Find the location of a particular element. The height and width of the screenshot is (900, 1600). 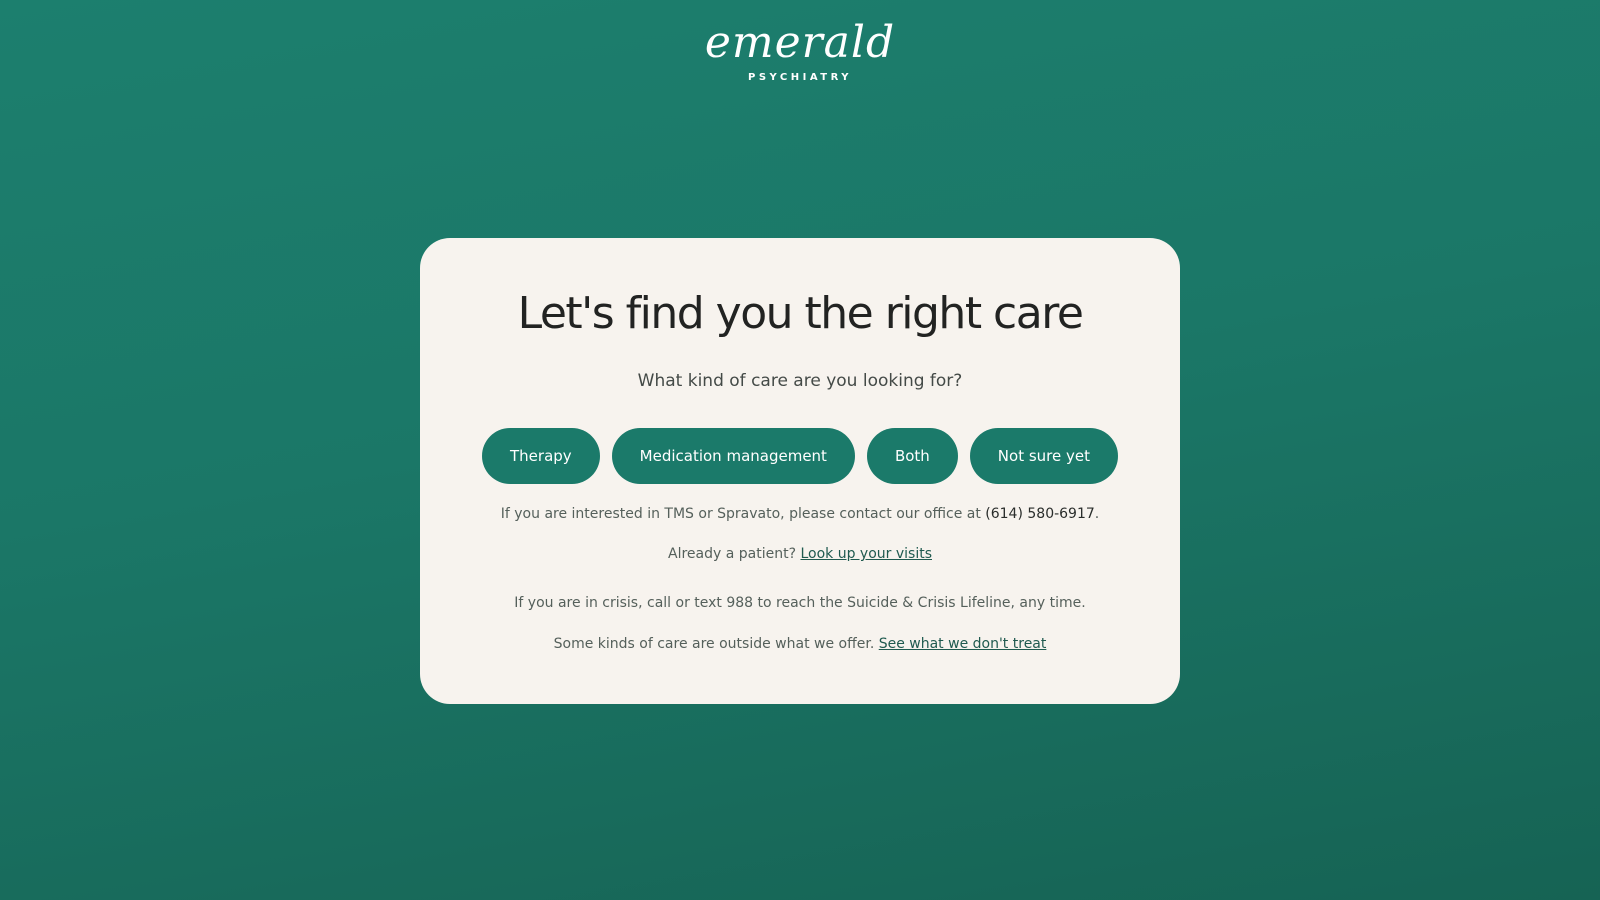

care-question: What kind of care are you looking for? is located at coordinates (800, 381).